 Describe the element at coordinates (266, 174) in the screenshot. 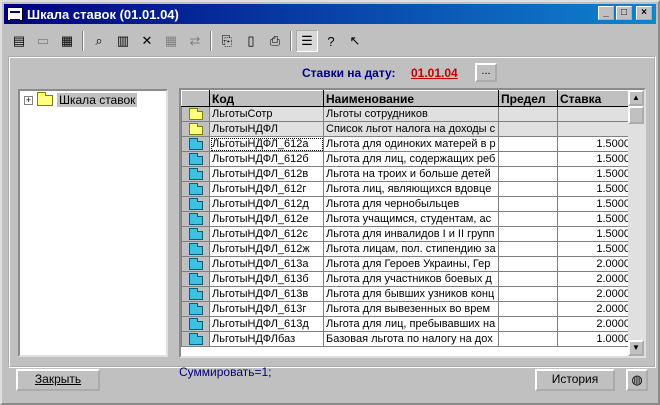

I see `cell-code: ЛьготыНДФЛ_612в` at that location.